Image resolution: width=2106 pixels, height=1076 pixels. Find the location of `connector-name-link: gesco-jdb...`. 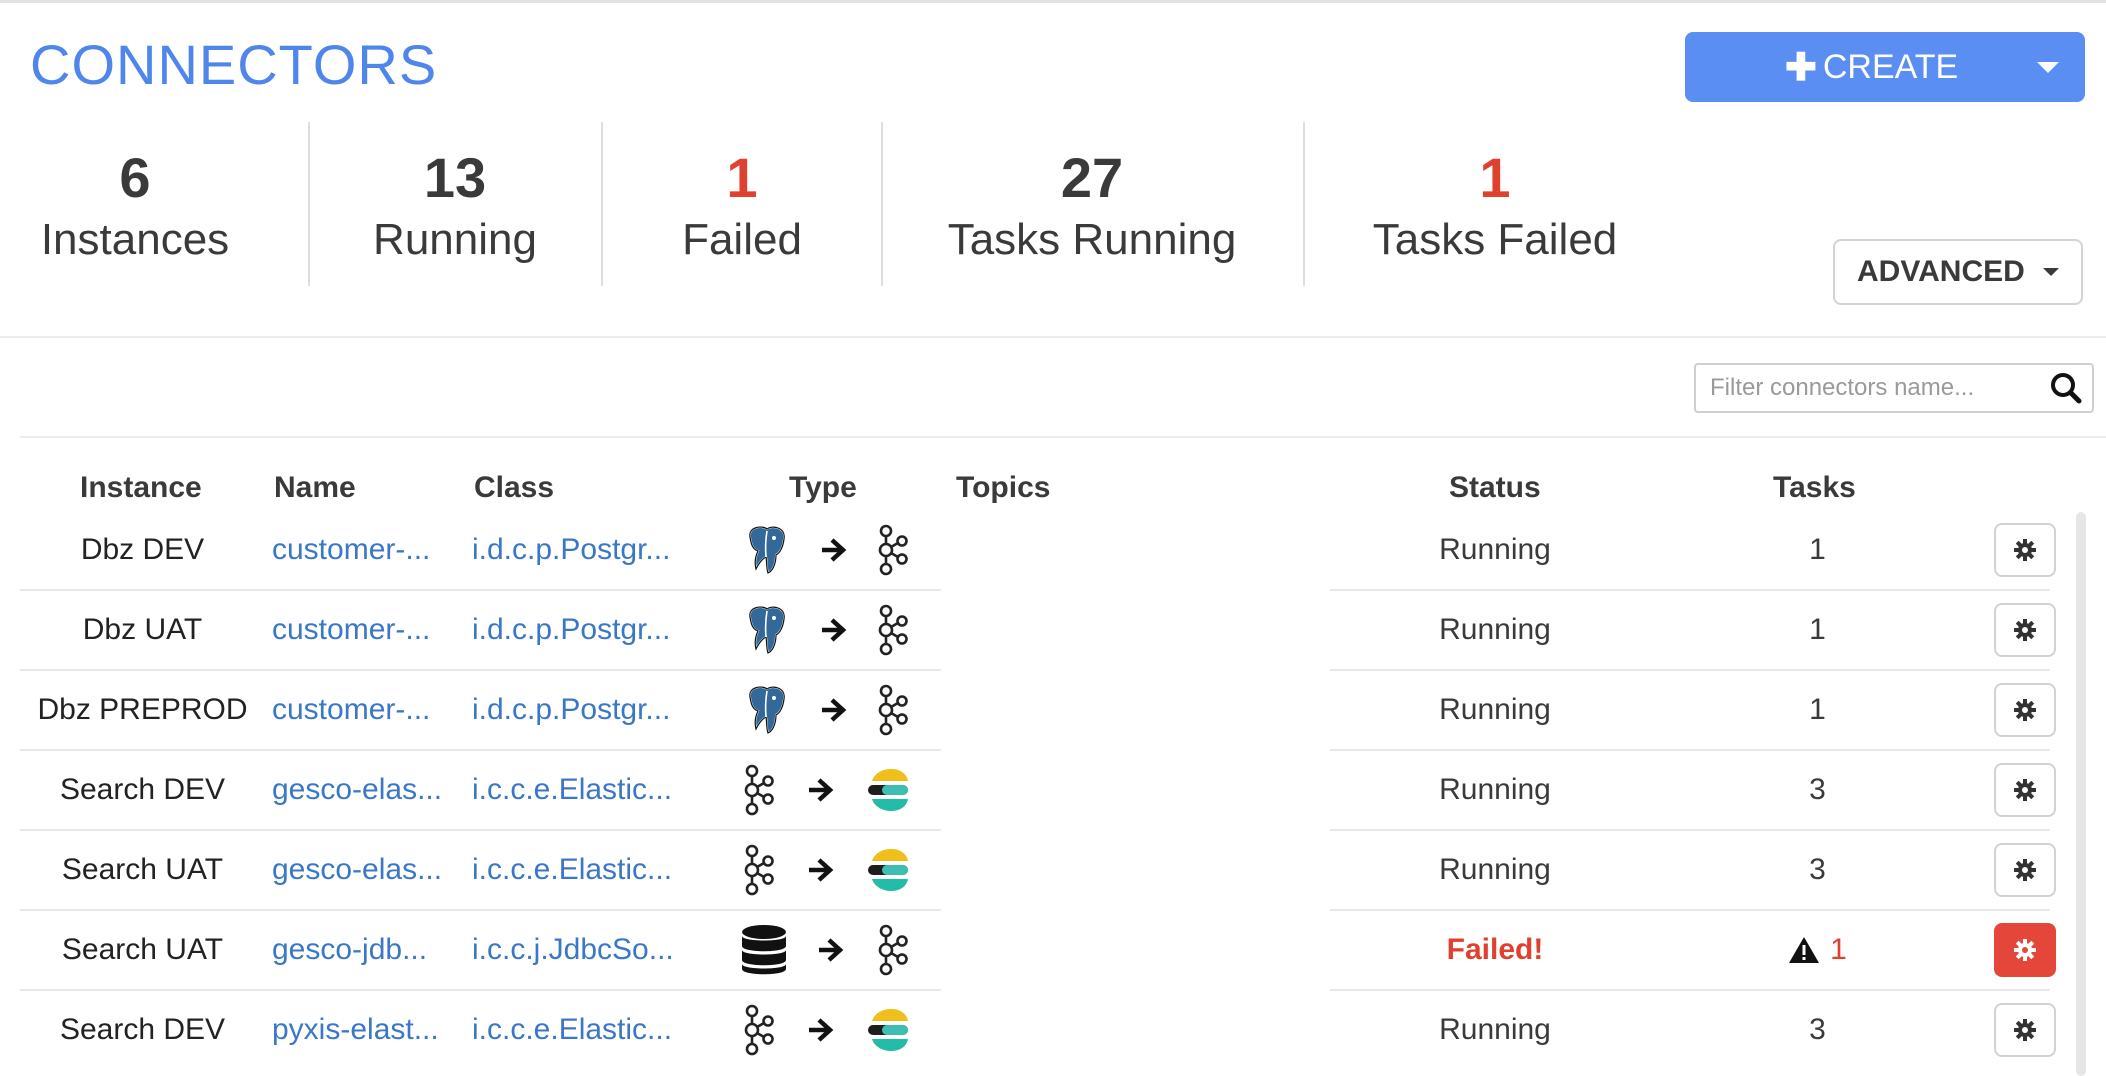

connector-name-link: gesco-jdb... is located at coordinates (364, 950).